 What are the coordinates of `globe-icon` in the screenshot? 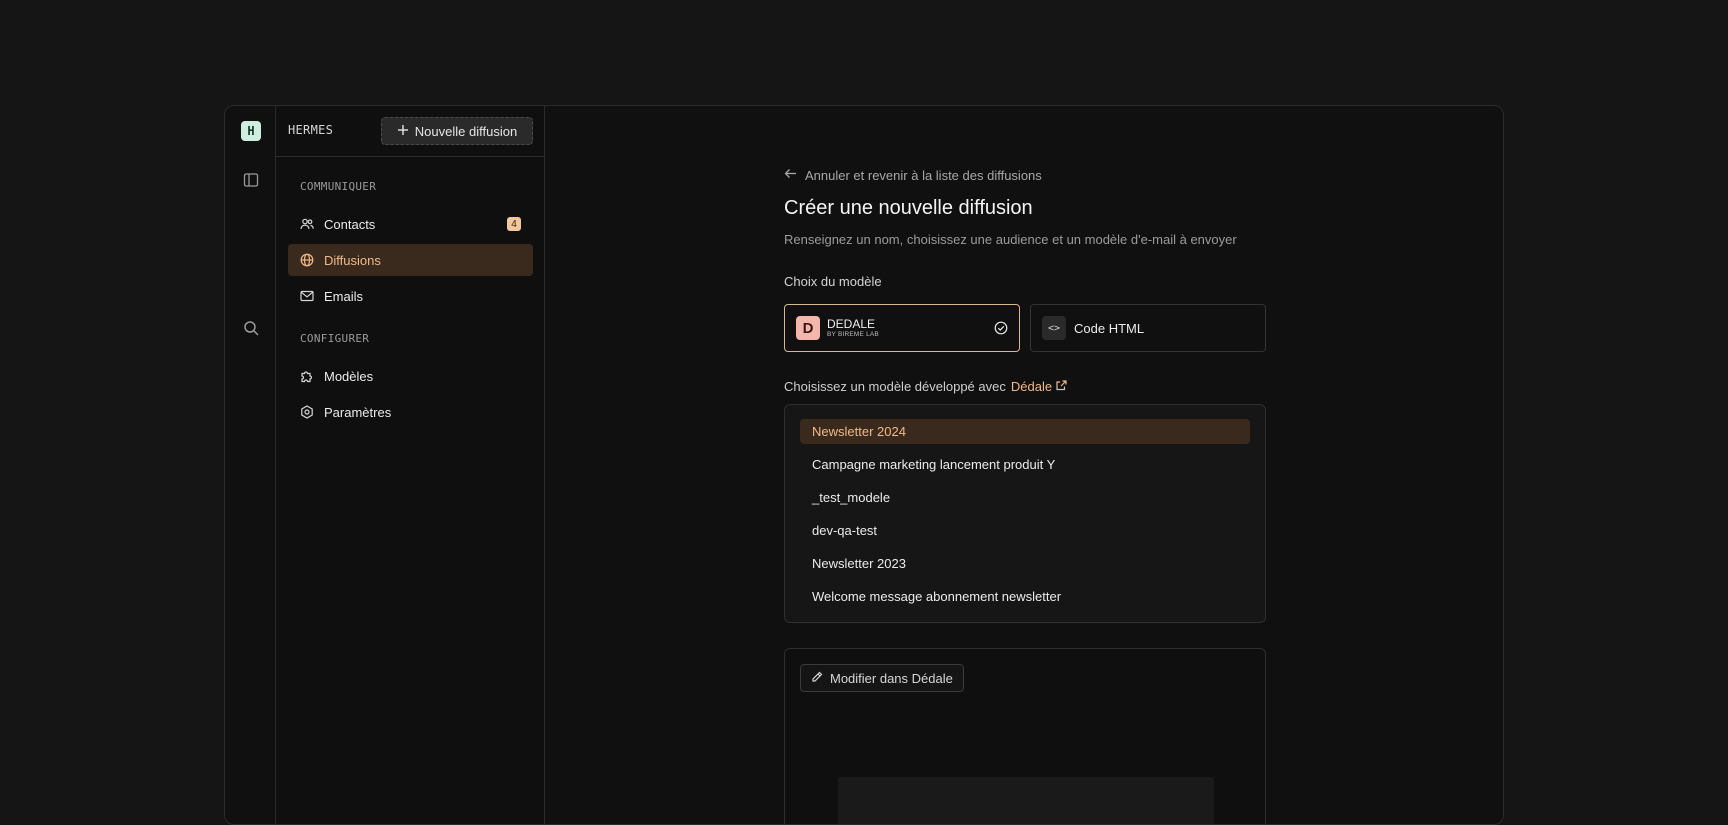 It's located at (307, 260).